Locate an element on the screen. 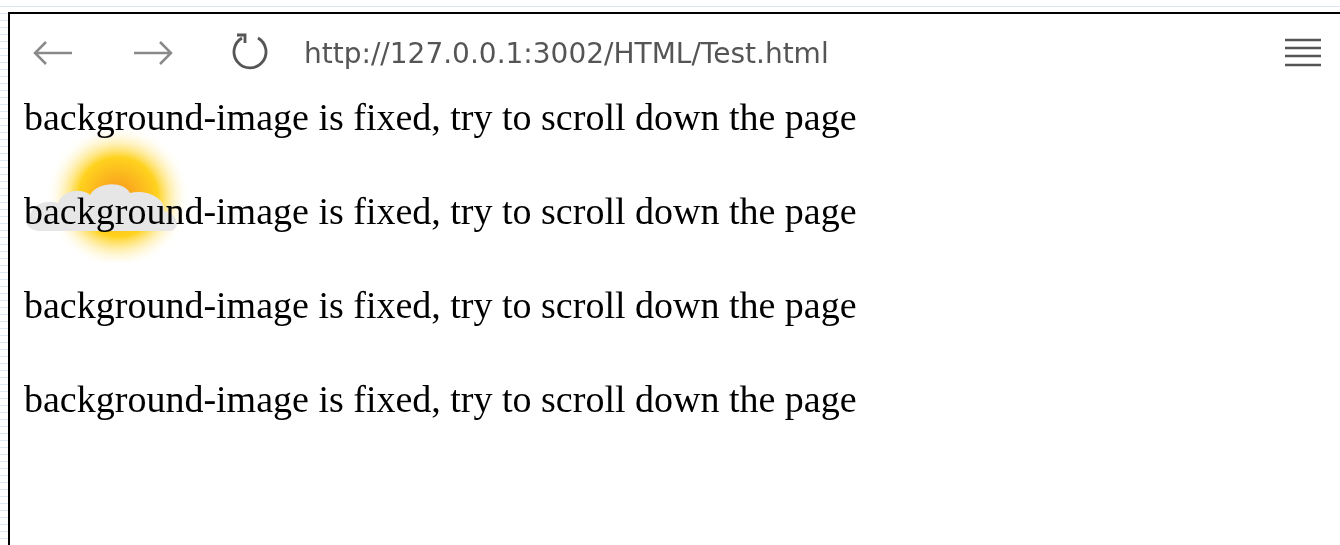 The height and width of the screenshot is (545, 1340). address-bar-url: http://127.0.0.1:3002/HTML/Test.html is located at coordinates (566, 53).